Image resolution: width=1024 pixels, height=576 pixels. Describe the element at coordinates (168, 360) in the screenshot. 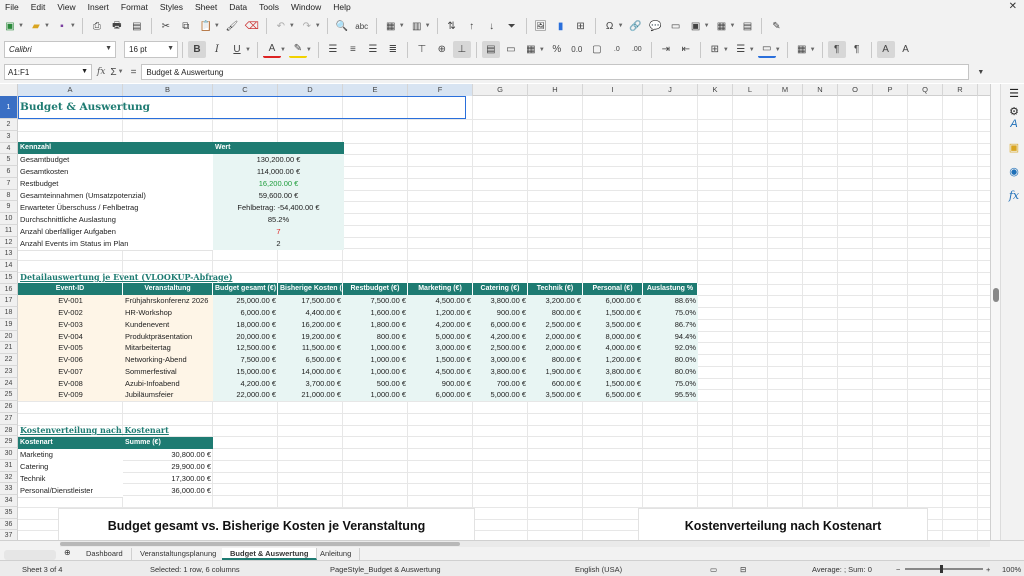

I see `detail-cell: Networking-Abend` at that location.